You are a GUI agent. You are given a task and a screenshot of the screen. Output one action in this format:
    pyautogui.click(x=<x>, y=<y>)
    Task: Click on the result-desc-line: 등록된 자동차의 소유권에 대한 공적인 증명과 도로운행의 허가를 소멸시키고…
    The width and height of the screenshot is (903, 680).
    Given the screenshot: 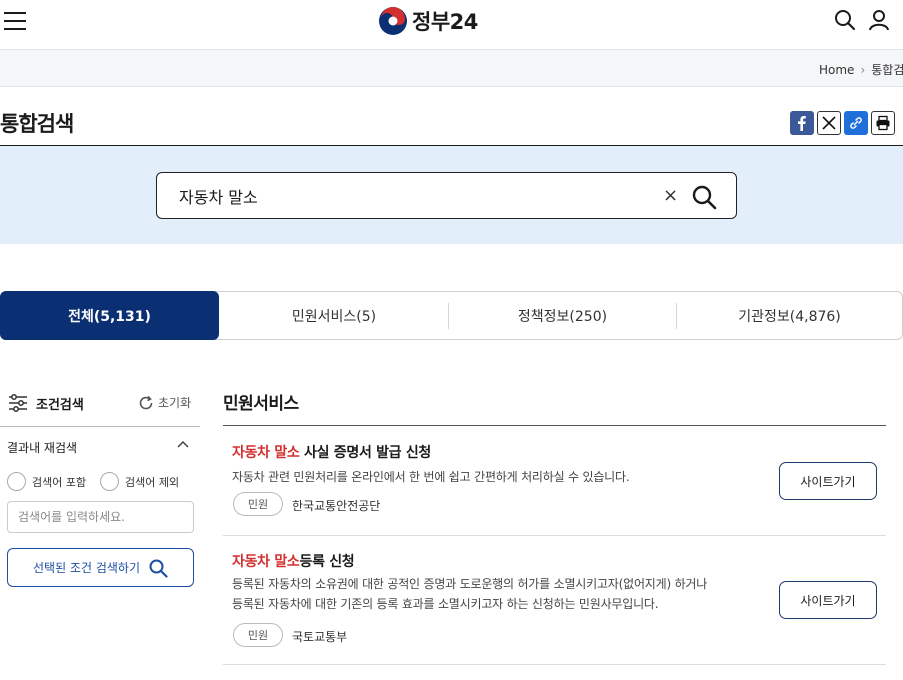 What is the action you would take?
    pyautogui.click(x=470, y=584)
    